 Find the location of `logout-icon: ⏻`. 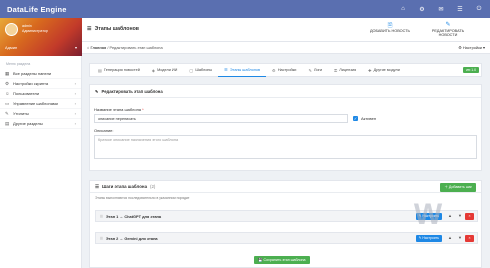

logout-icon: ⏻ is located at coordinates (479, 9).